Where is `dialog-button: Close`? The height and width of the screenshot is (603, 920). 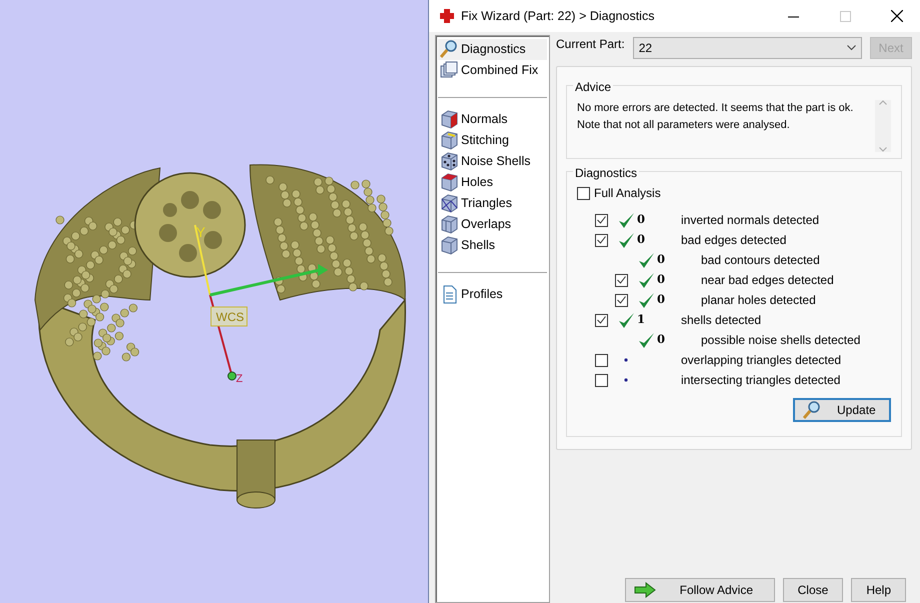
dialog-button: Close is located at coordinates (813, 590).